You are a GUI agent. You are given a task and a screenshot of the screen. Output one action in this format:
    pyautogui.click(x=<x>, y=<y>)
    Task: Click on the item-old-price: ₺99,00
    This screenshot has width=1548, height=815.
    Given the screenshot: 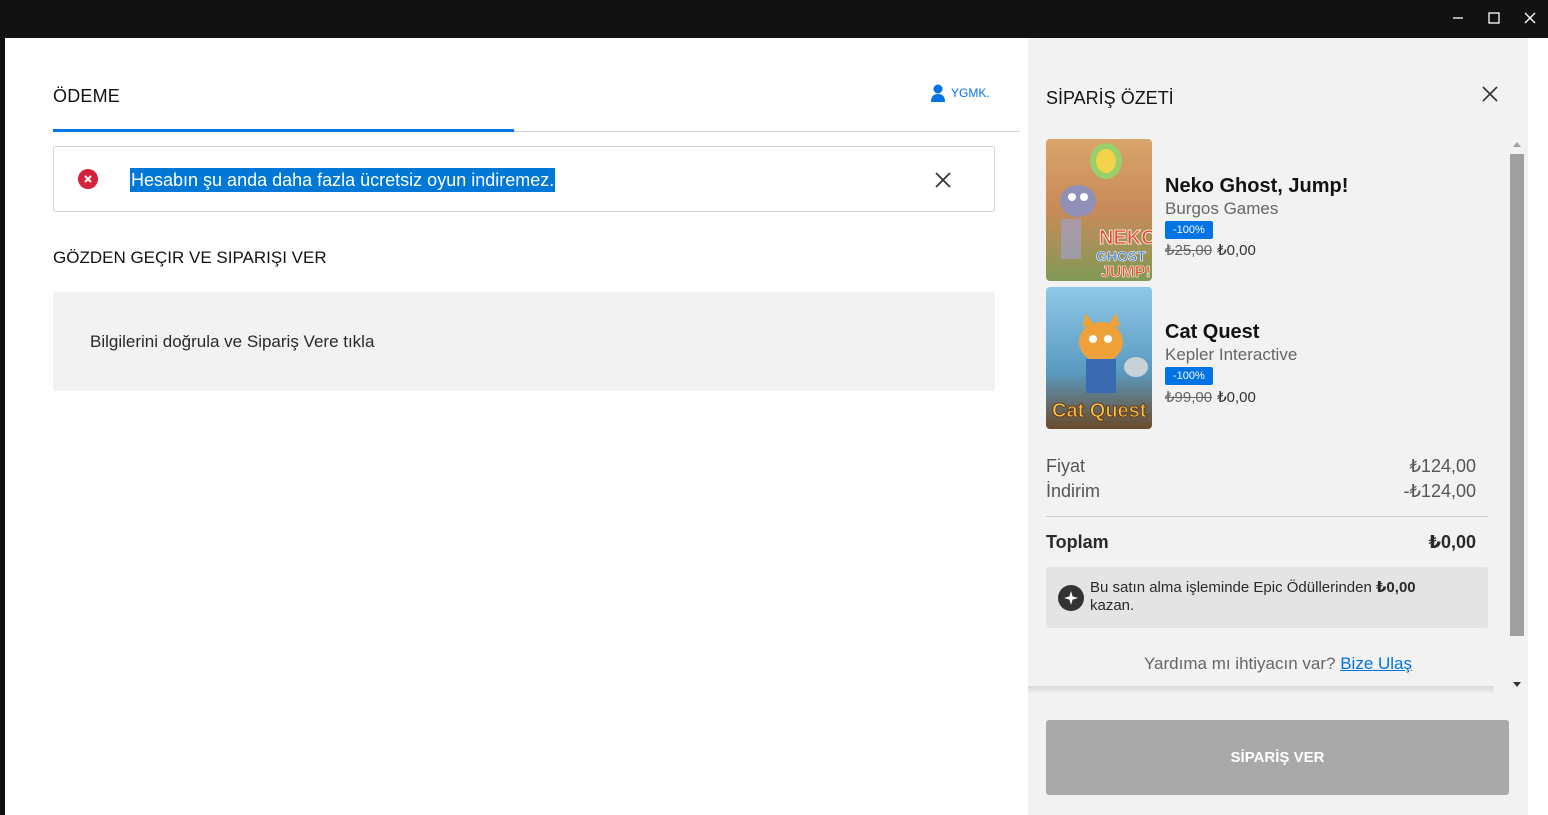 What is the action you would take?
    pyautogui.click(x=1189, y=397)
    